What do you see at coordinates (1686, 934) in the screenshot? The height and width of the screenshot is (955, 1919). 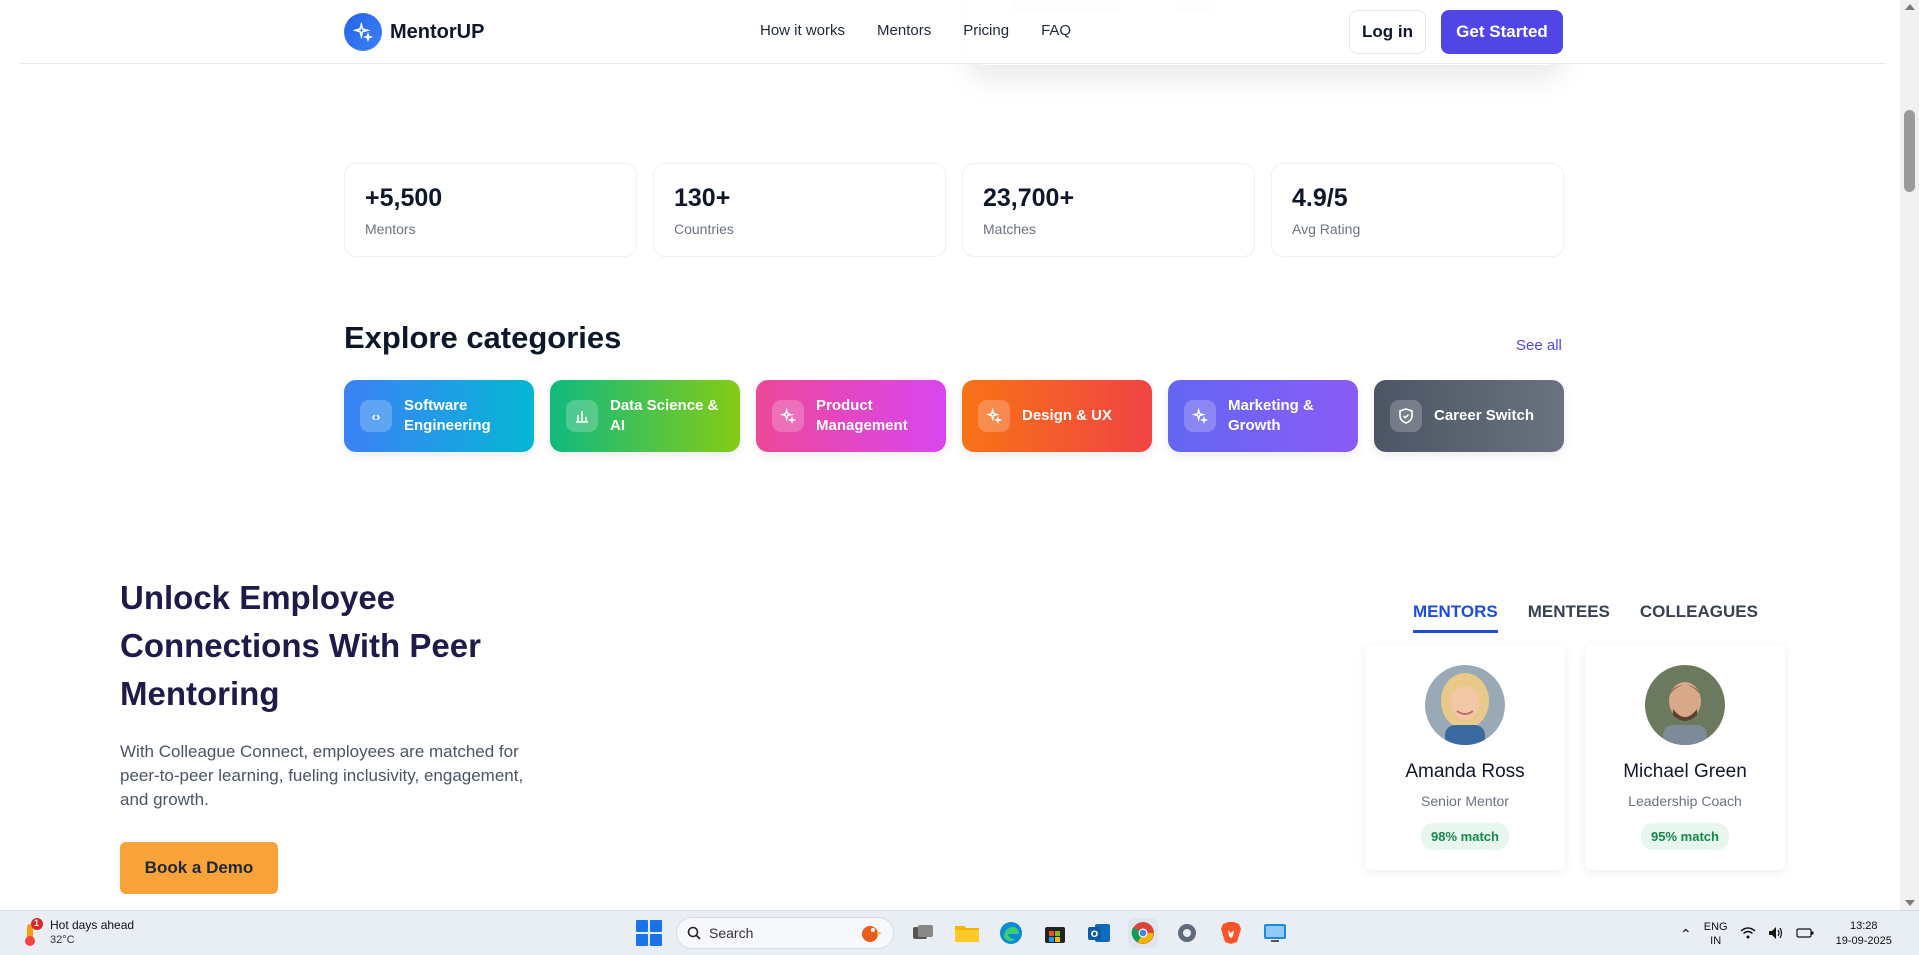 I see `chevron-up-icon: ⌃` at bounding box center [1686, 934].